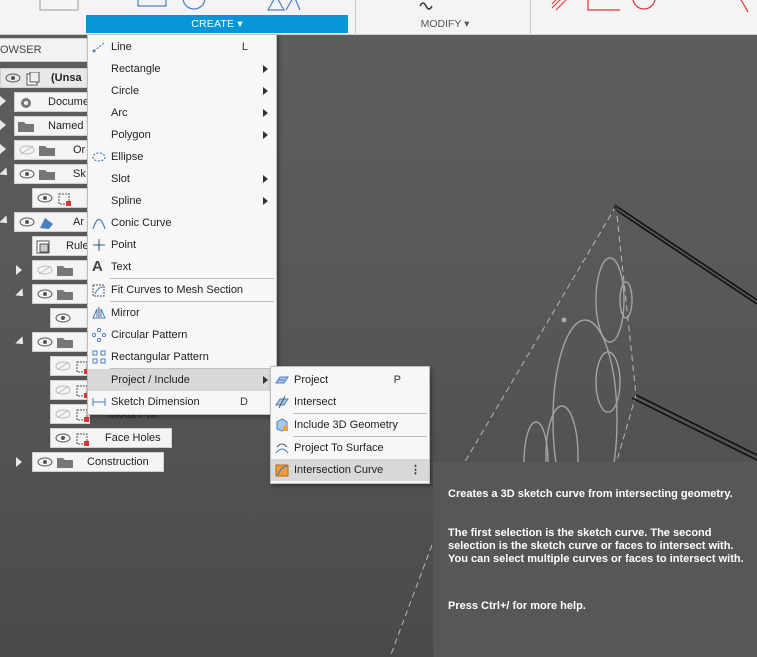 The width and height of the screenshot is (757, 657). Describe the element at coordinates (182, 380) in the screenshot. I see `menu-item-project-include: Project / Include` at that location.